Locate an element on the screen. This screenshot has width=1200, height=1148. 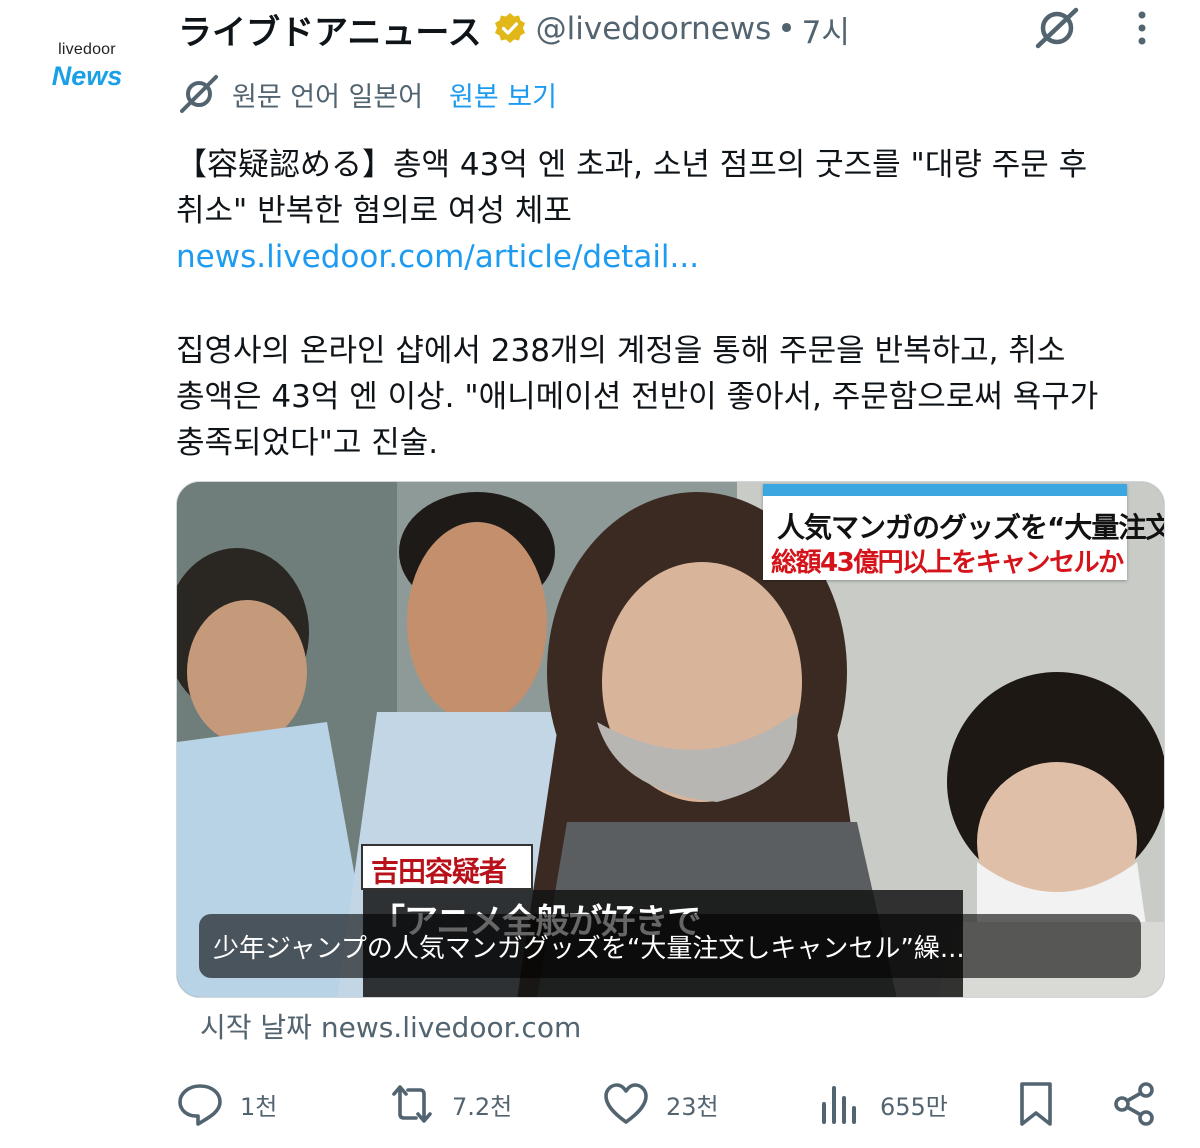
translation-row: 원문 언어 일본어 원본 보기 is located at coordinates (366, 94).